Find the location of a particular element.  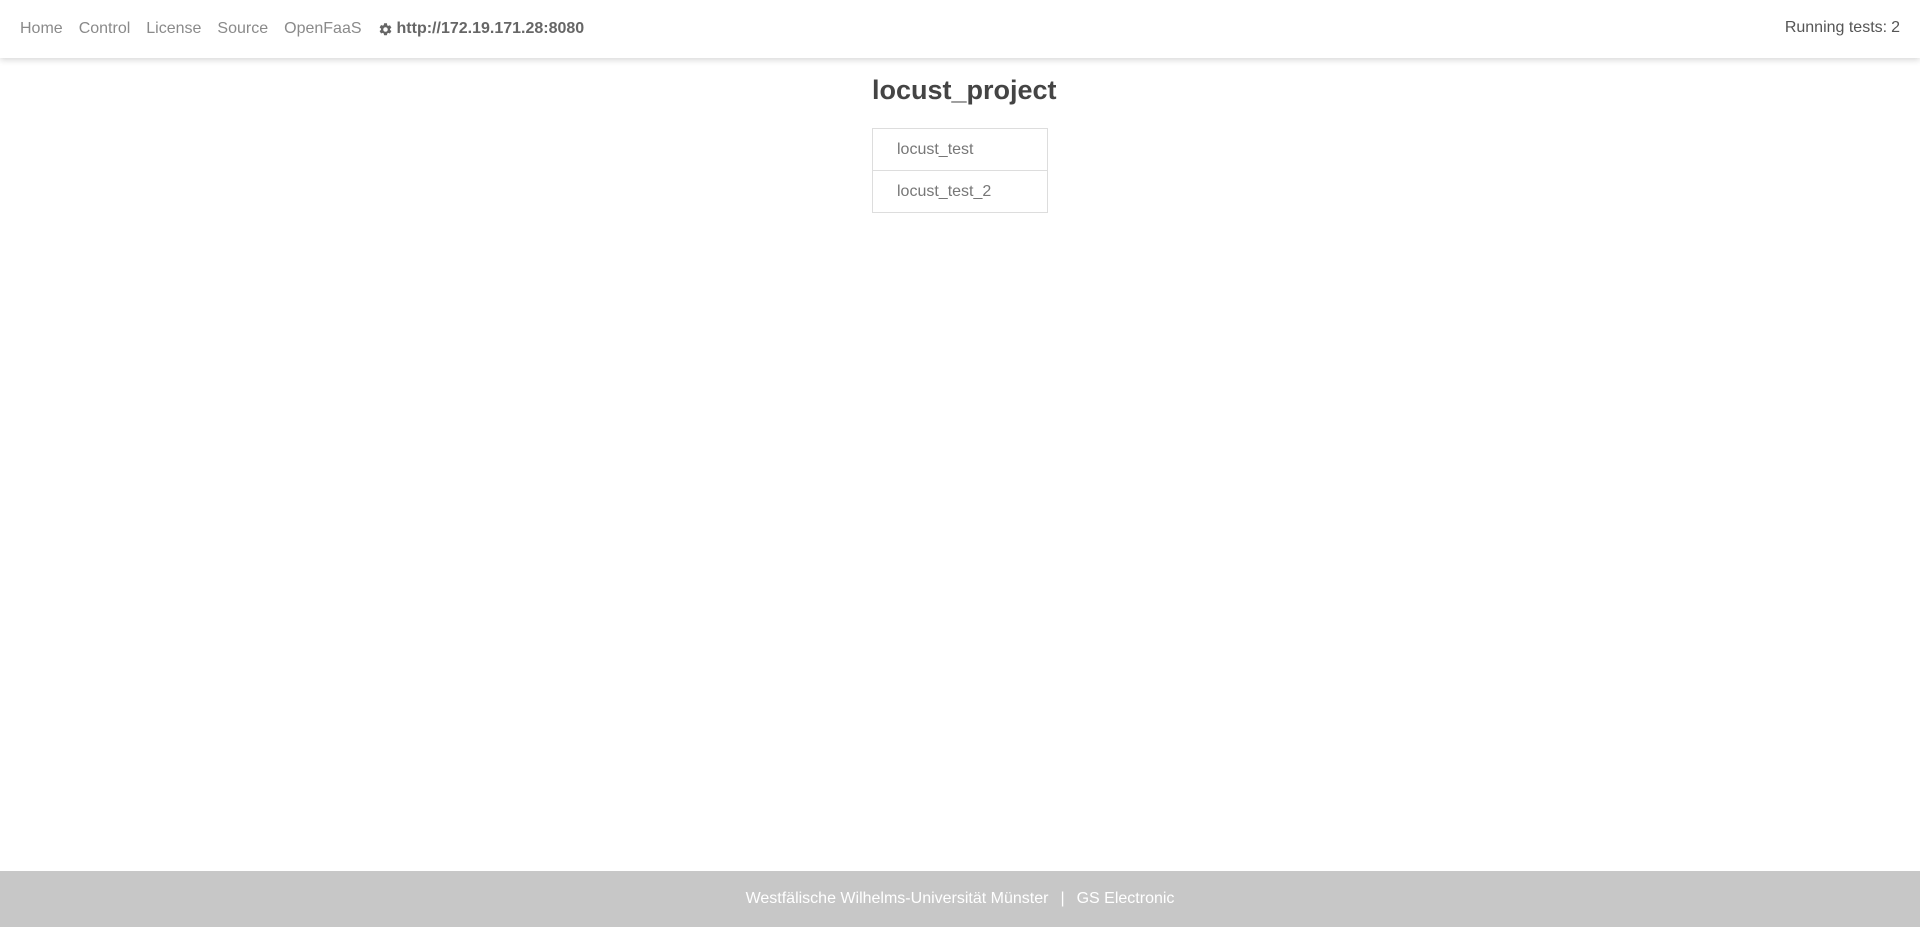

running-tests-status: Running tests: 2 is located at coordinates (1842, 28).